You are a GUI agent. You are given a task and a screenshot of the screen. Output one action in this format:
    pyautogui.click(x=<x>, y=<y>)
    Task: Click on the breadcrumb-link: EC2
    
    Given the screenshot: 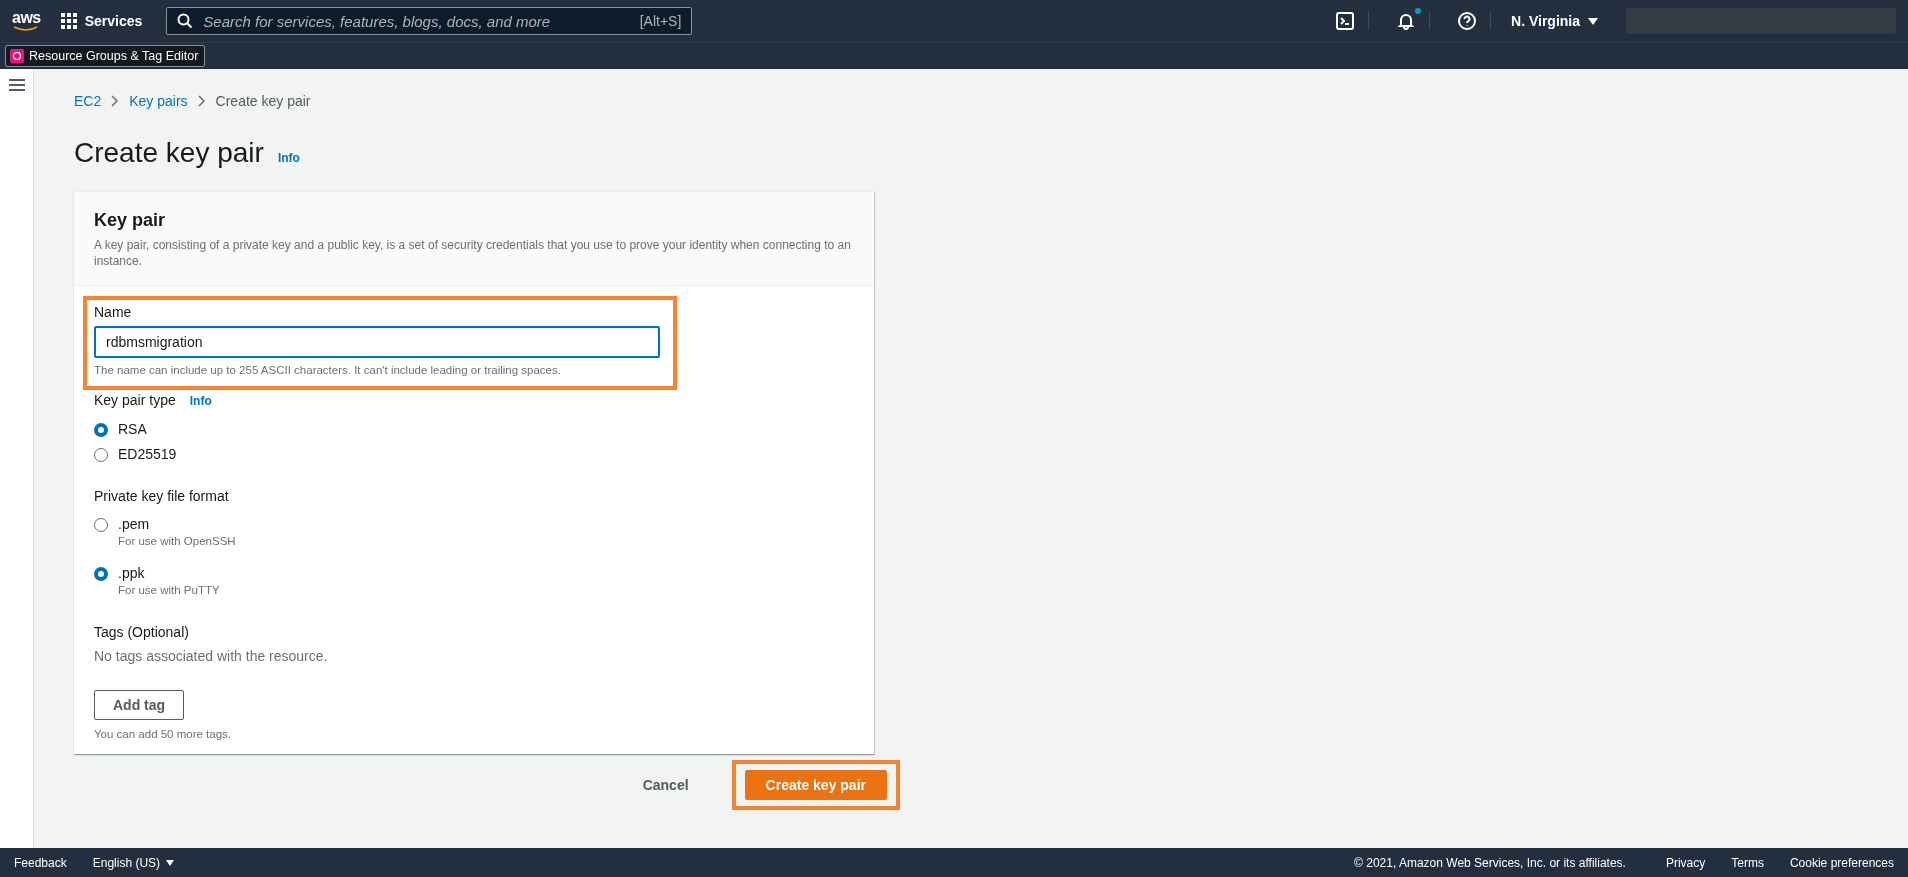 What is the action you would take?
    pyautogui.click(x=88, y=101)
    